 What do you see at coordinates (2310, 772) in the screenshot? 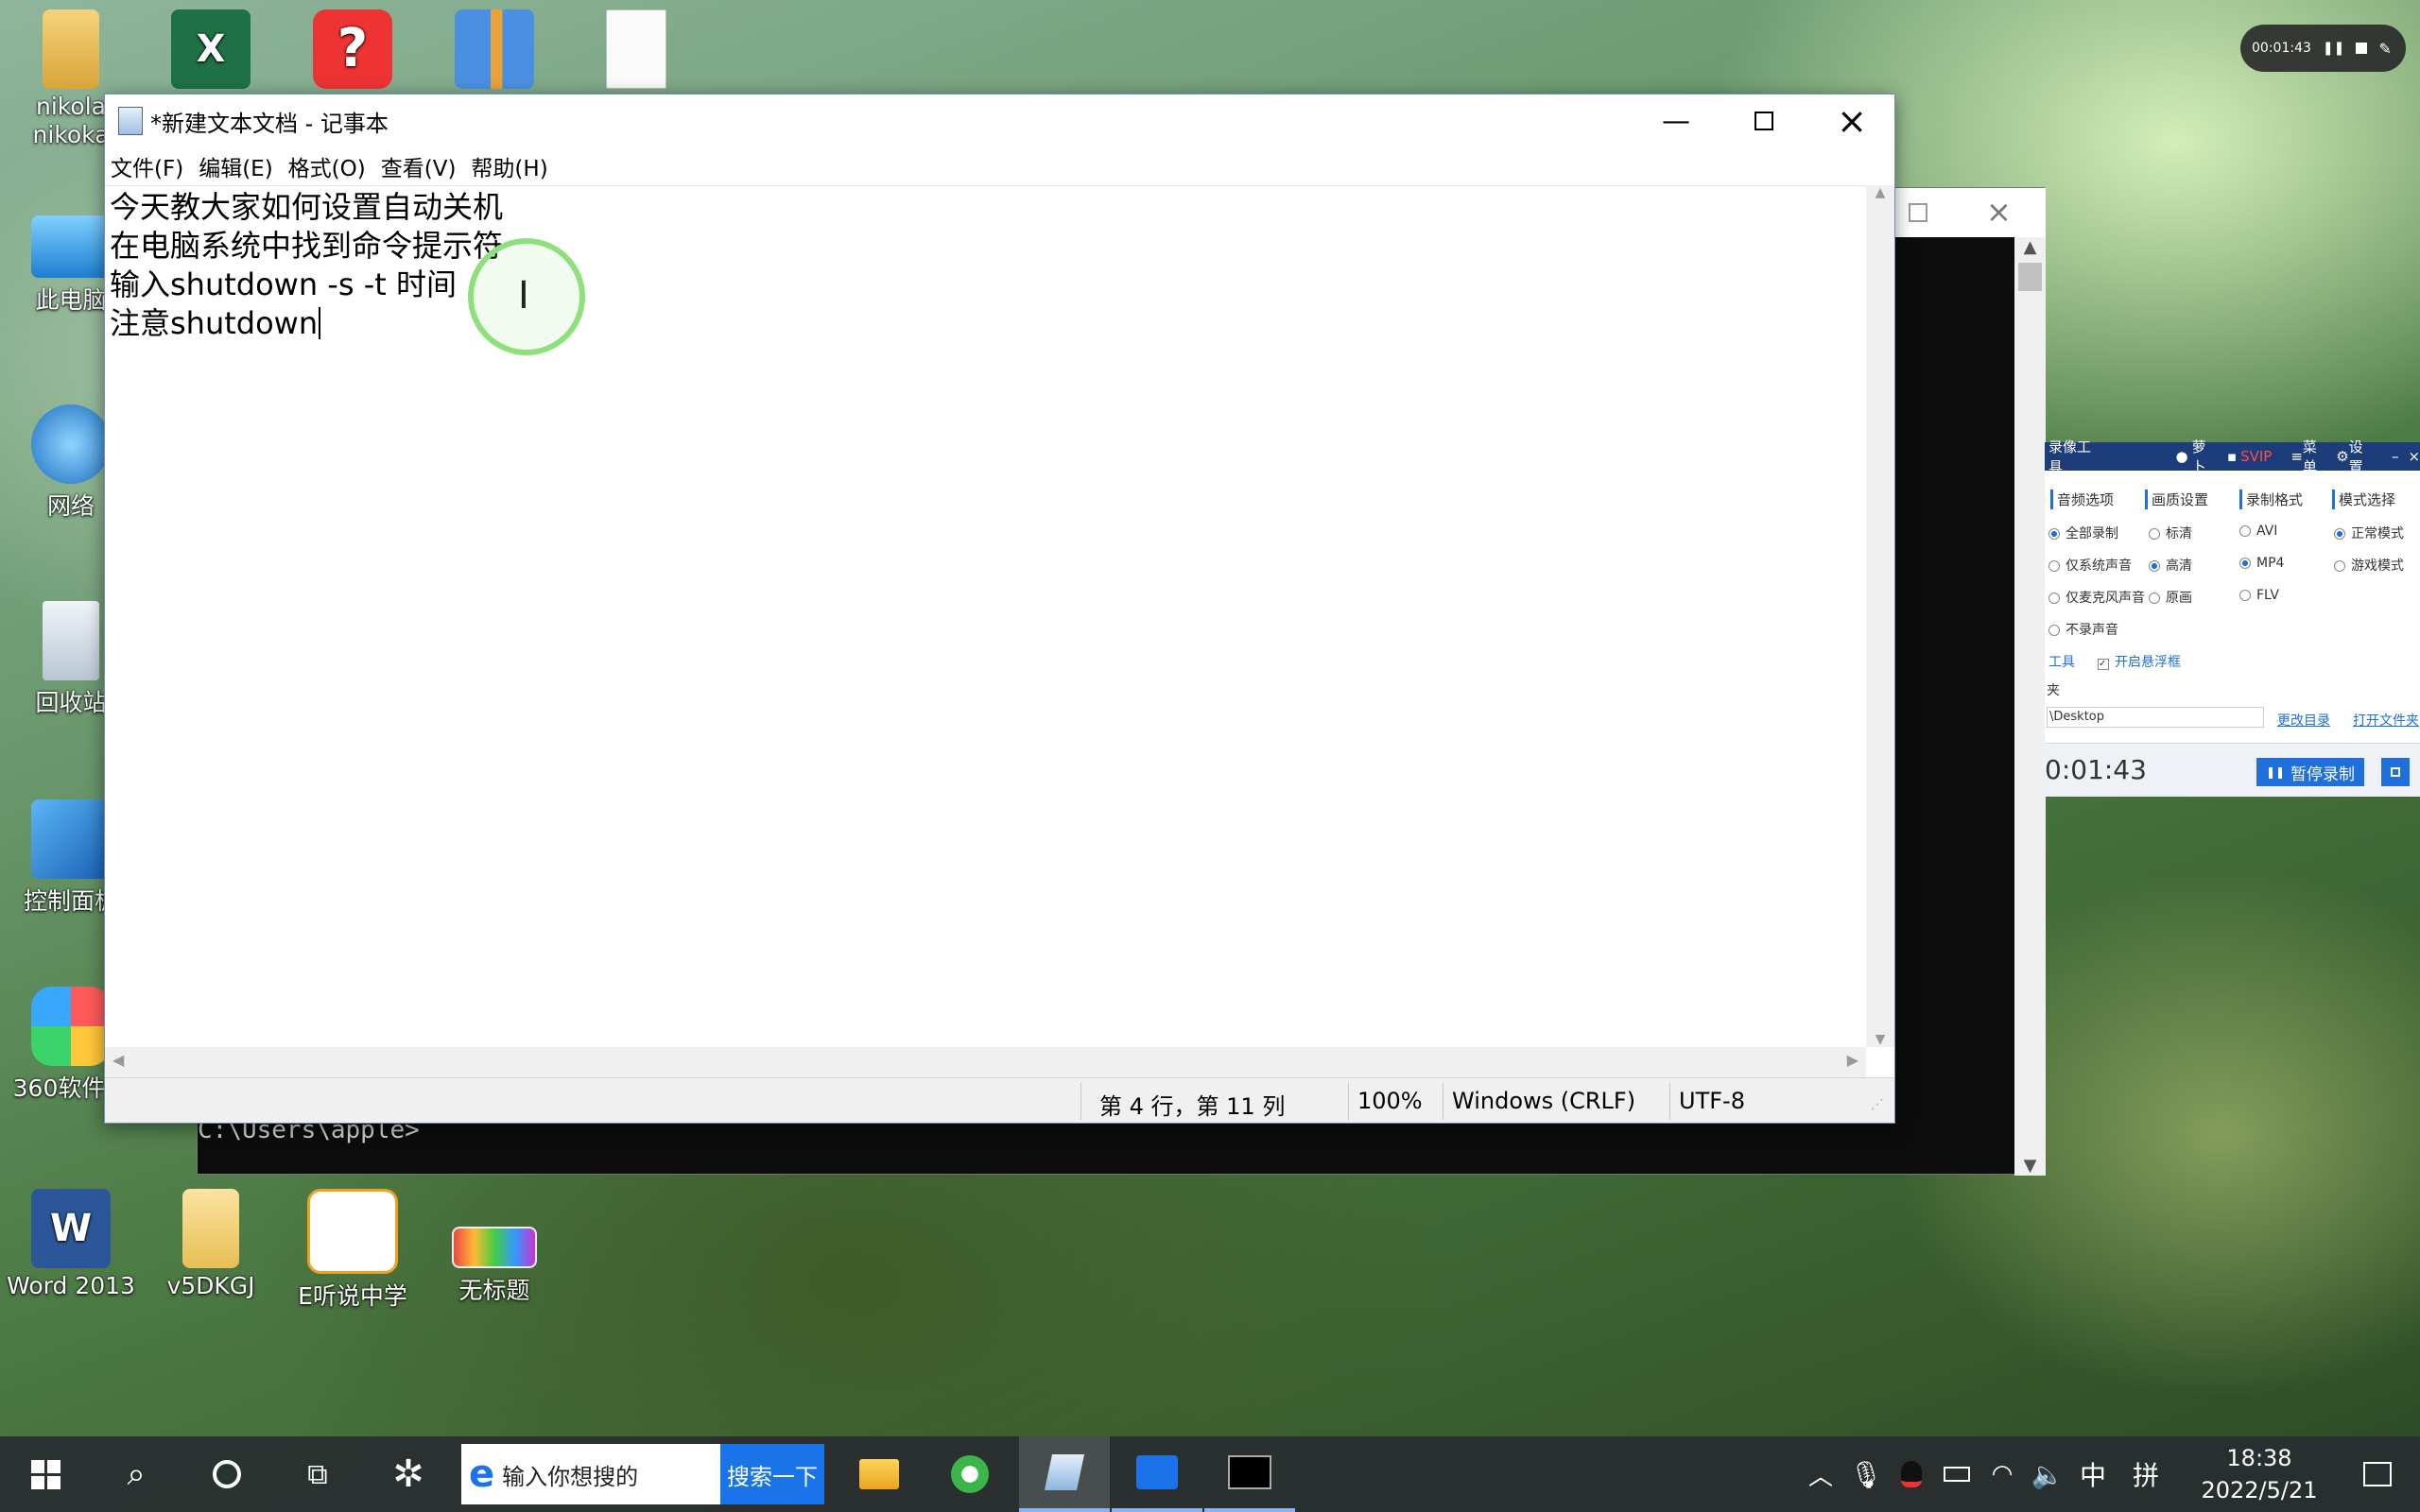
I see `pause-recording-button: ❚❚ 暂停录制` at bounding box center [2310, 772].